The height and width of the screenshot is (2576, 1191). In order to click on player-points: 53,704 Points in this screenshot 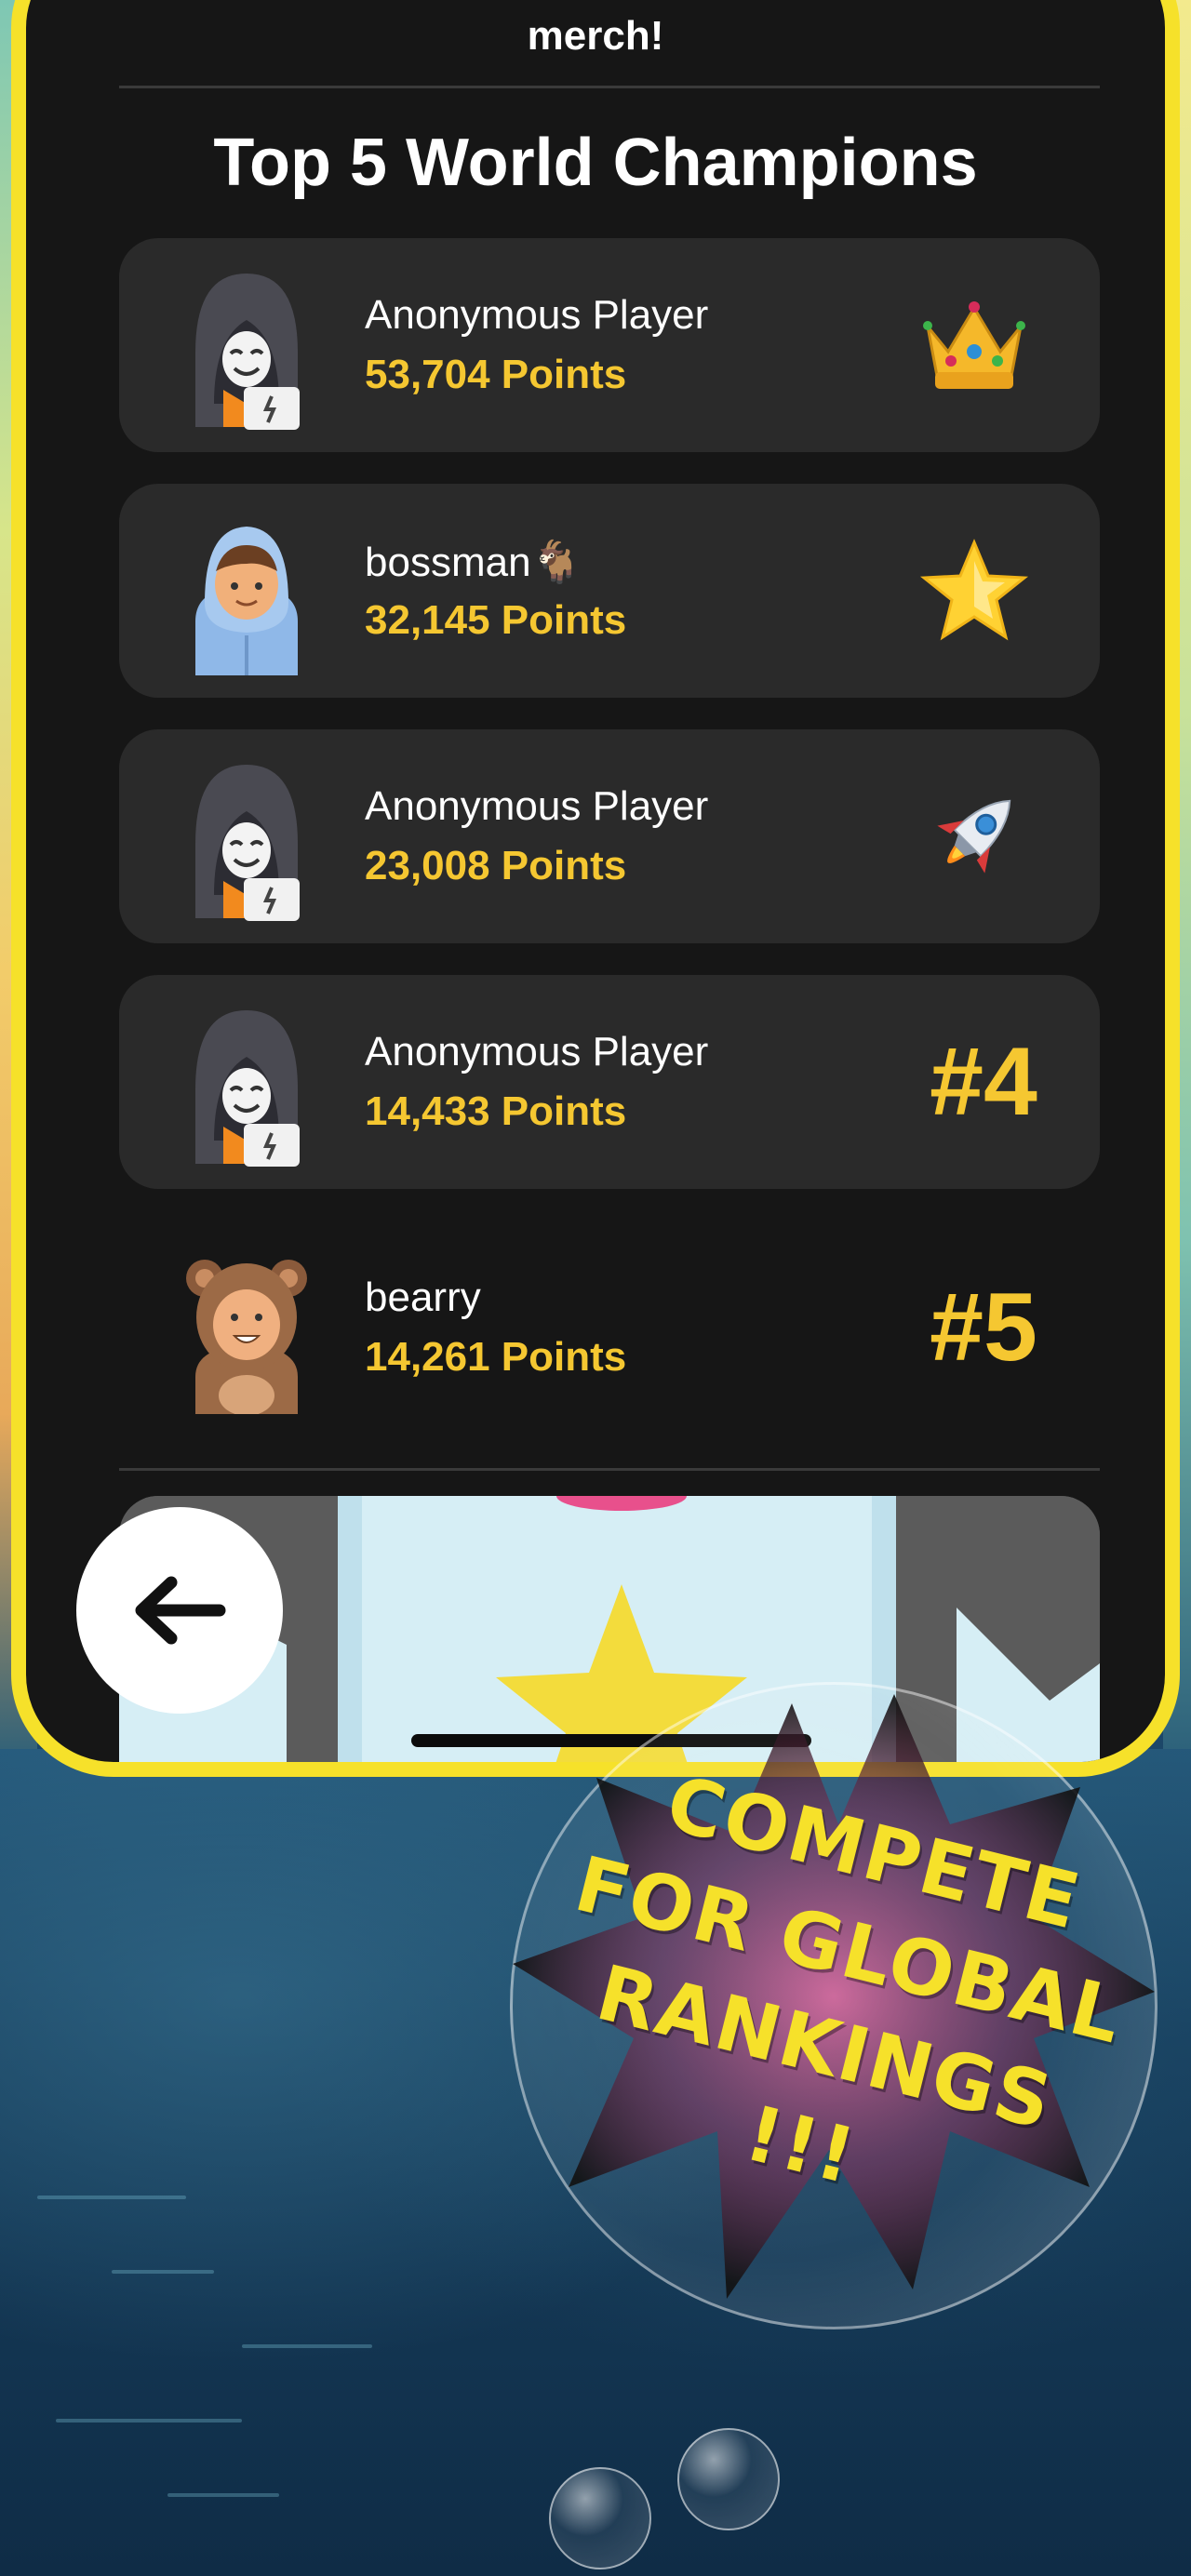, I will do `click(496, 374)`.